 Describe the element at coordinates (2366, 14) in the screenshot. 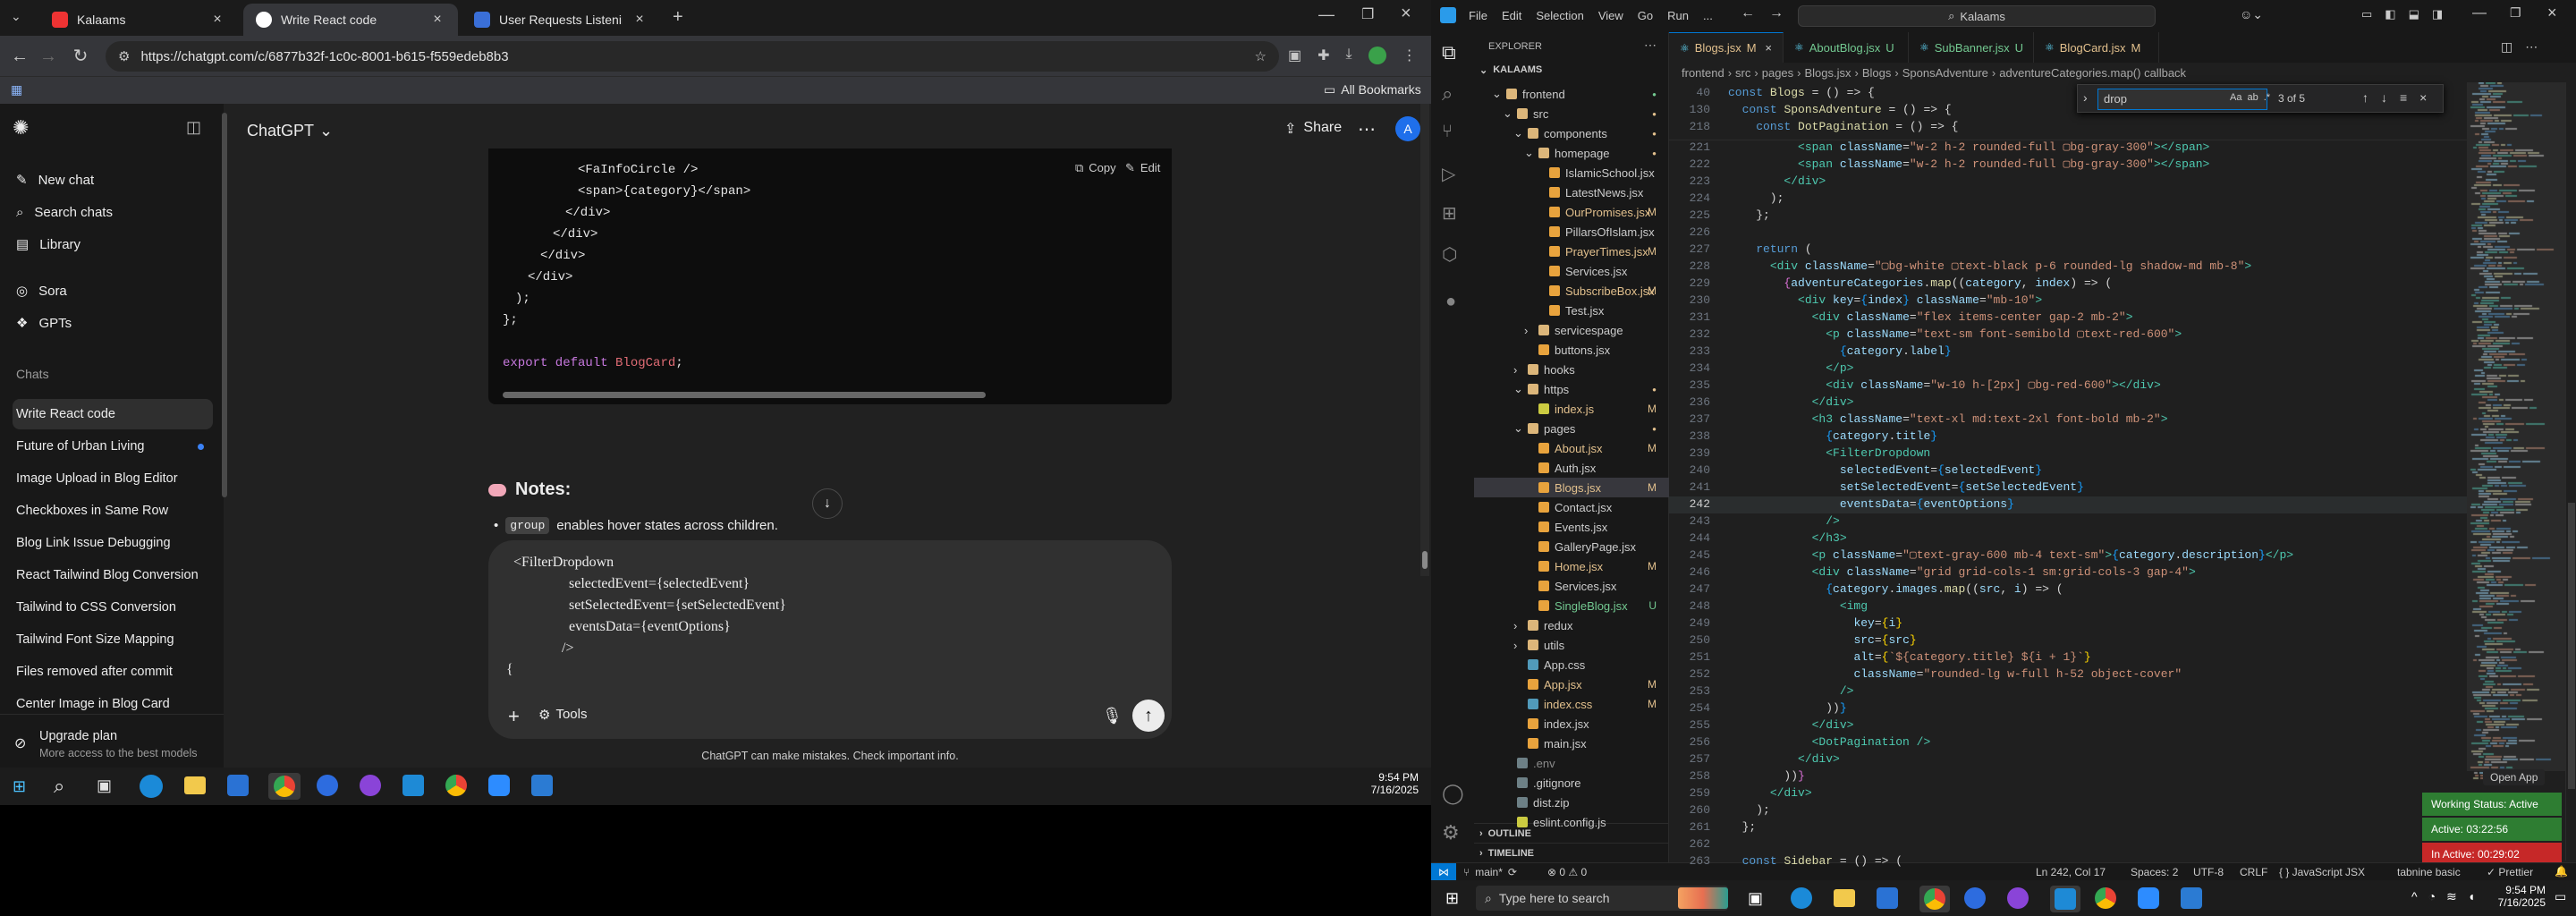

I see `layout-icon: ▭` at that location.